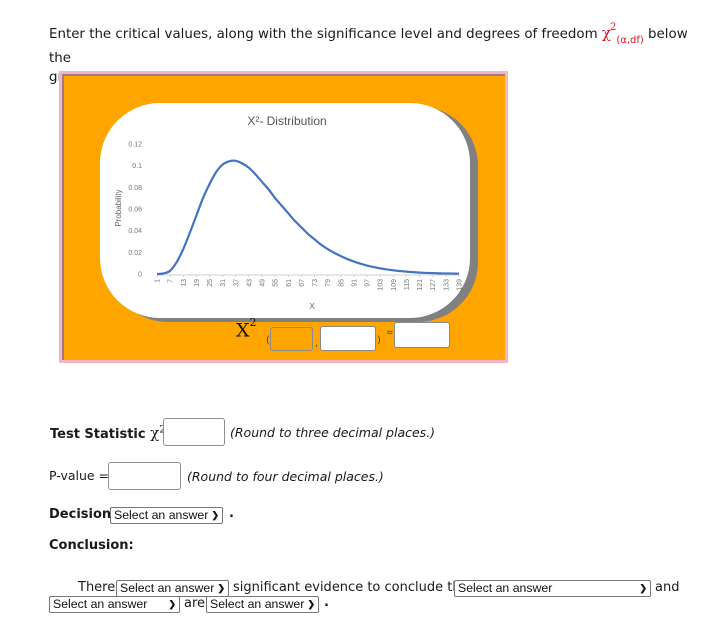 The height and width of the screenshot is (632, 716). I want to click on x-tick-label: 103, so click(381, 285).